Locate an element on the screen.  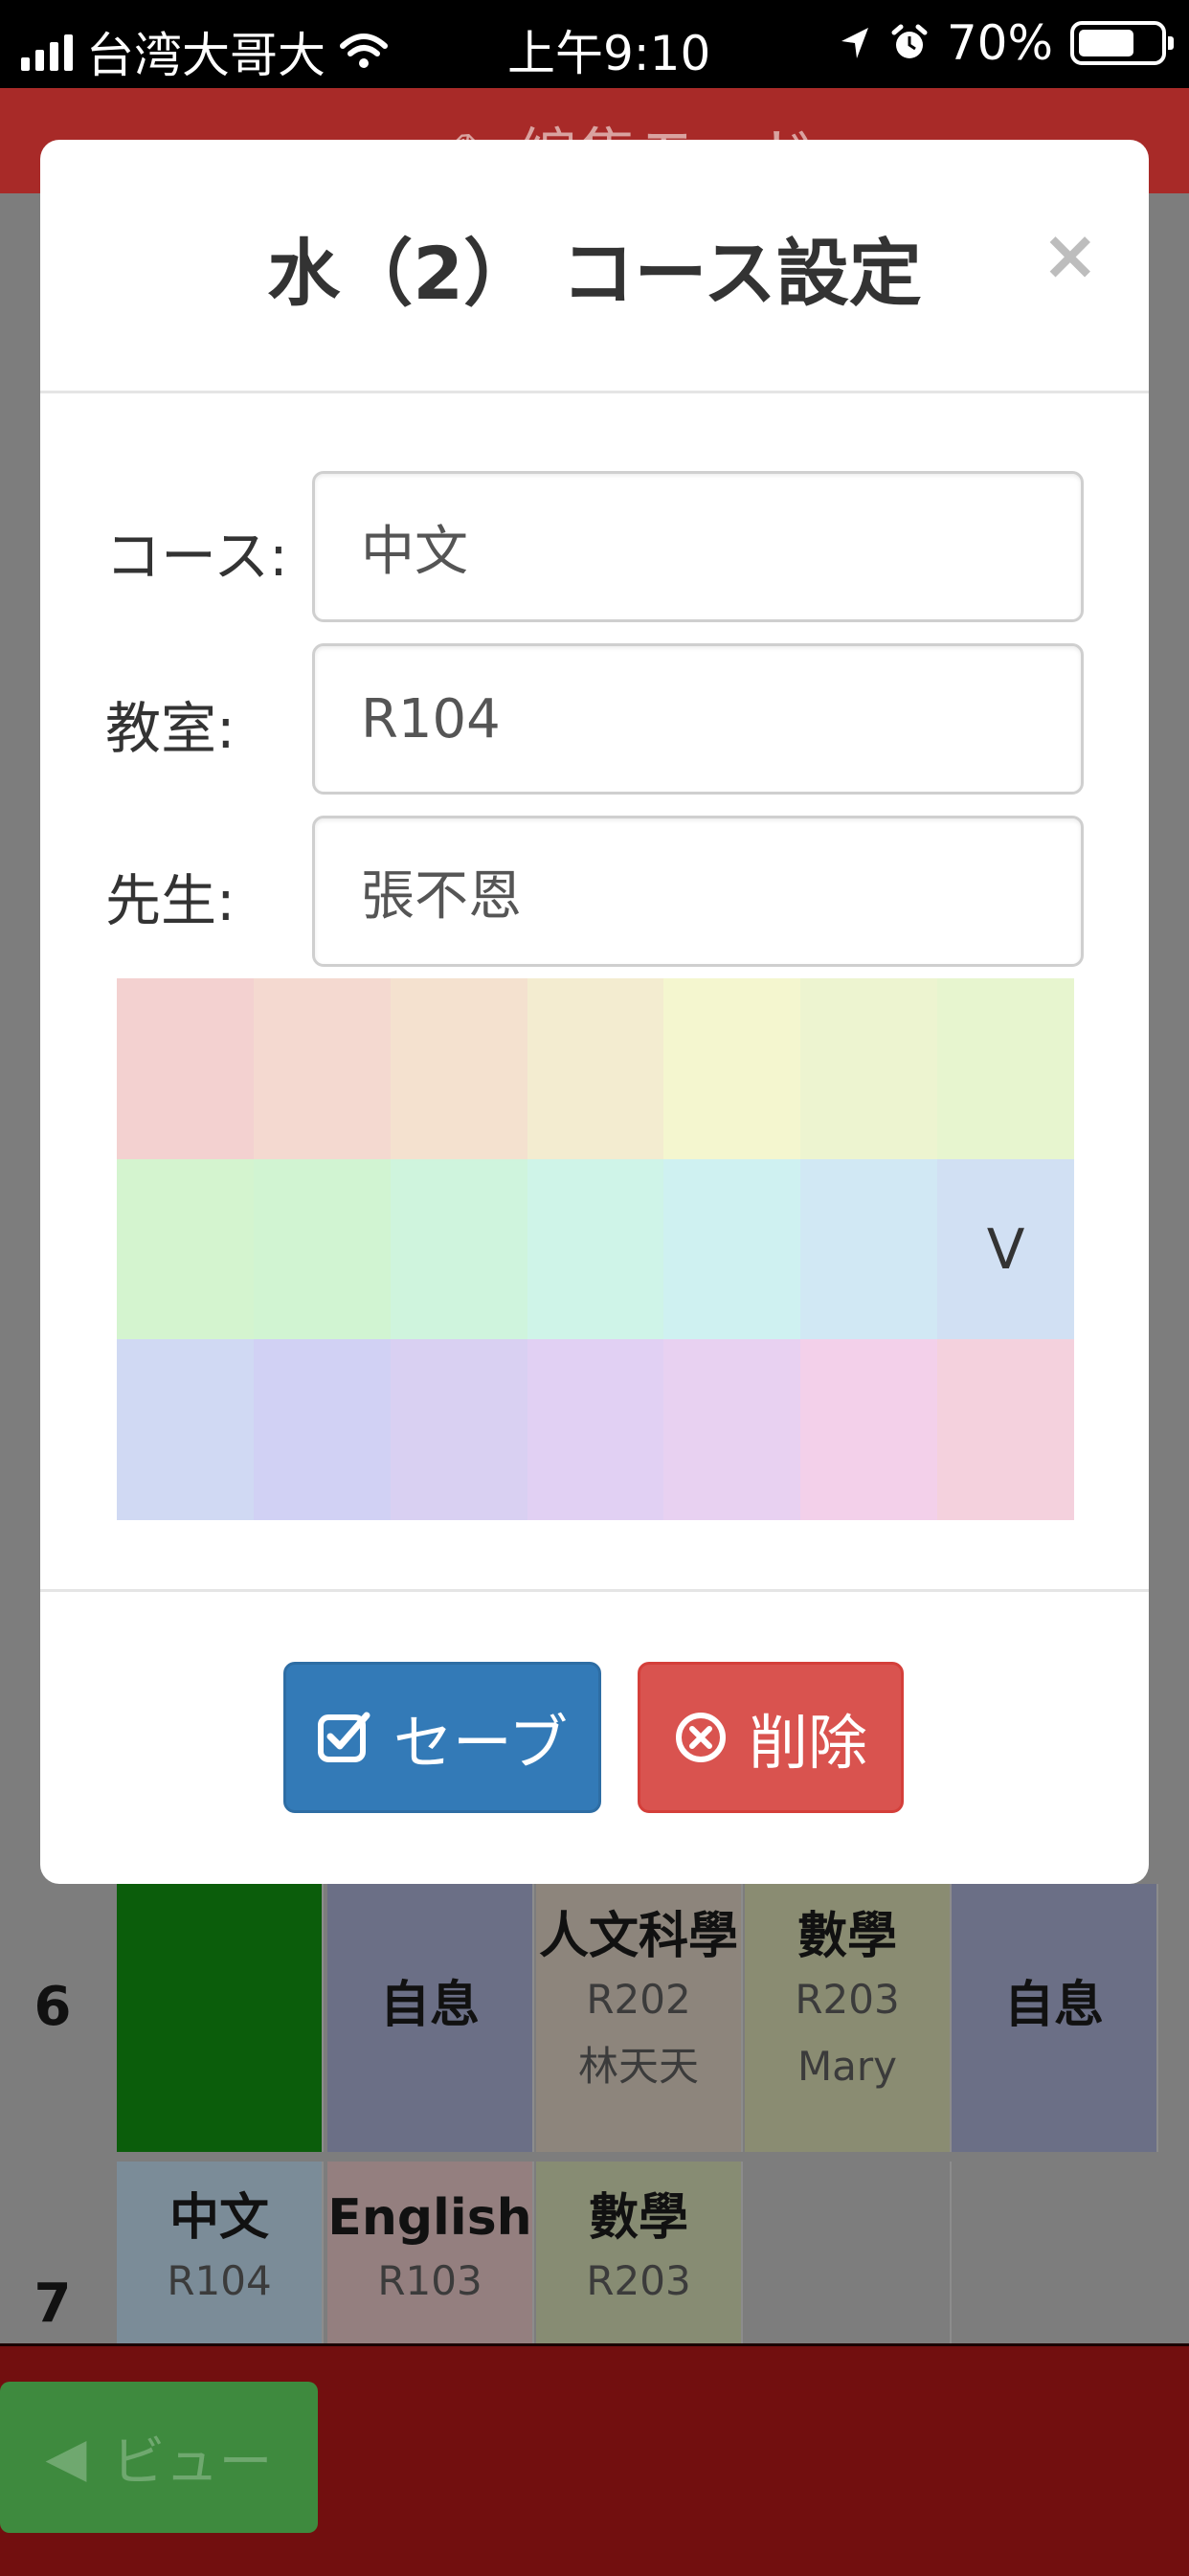
cell-room: R202 is located at coordinates (638, 2000).